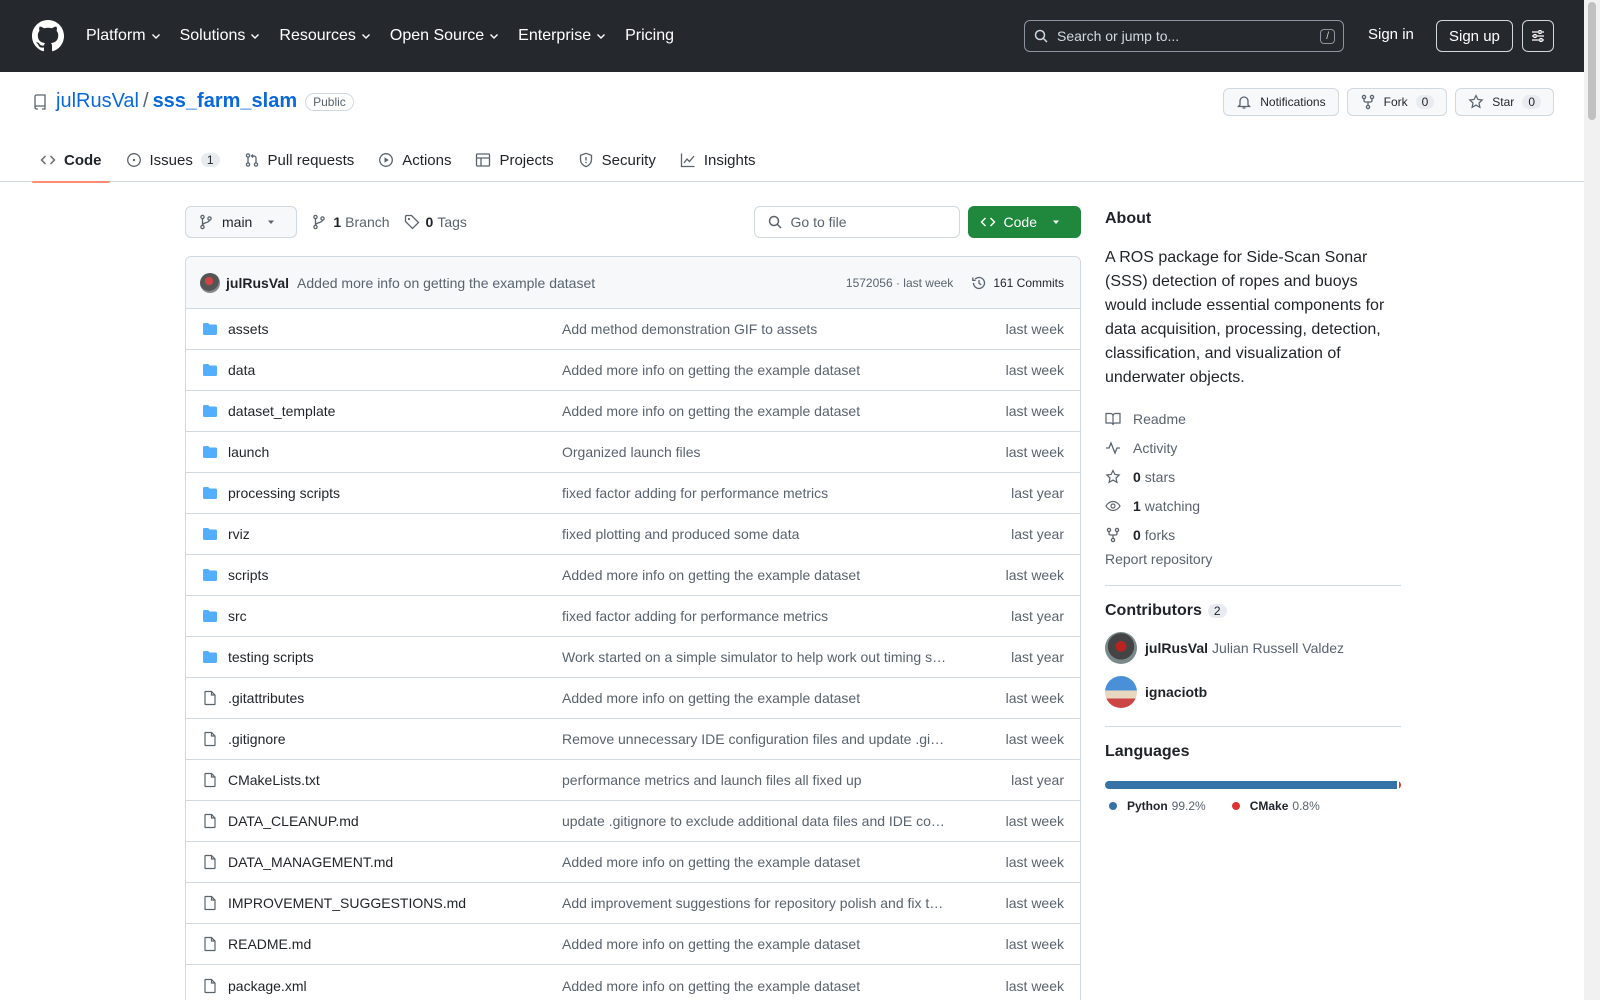 The image size is (1600, 1000). What do you see at coordinates (1592, 61) in the screenshot?
I see `scrollbar-thumb` at bounding box center [1592, 61].